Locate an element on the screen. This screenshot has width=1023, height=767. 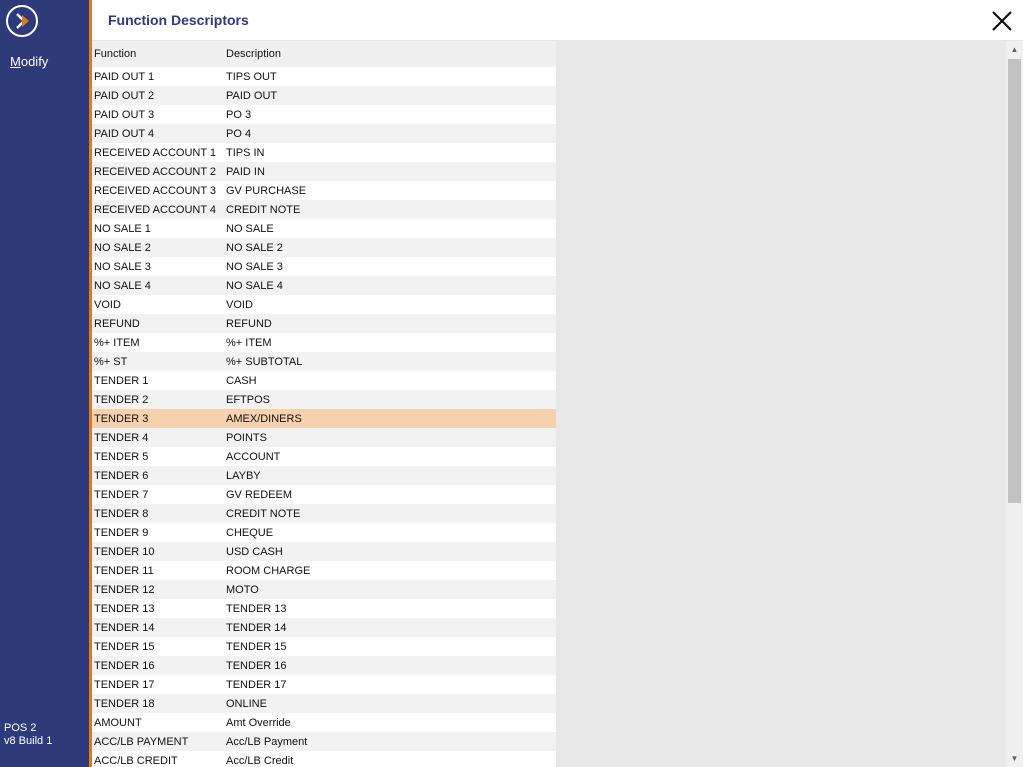
table-row: TENDER 16 TENDER 16 is located at coordinates (324, 665).